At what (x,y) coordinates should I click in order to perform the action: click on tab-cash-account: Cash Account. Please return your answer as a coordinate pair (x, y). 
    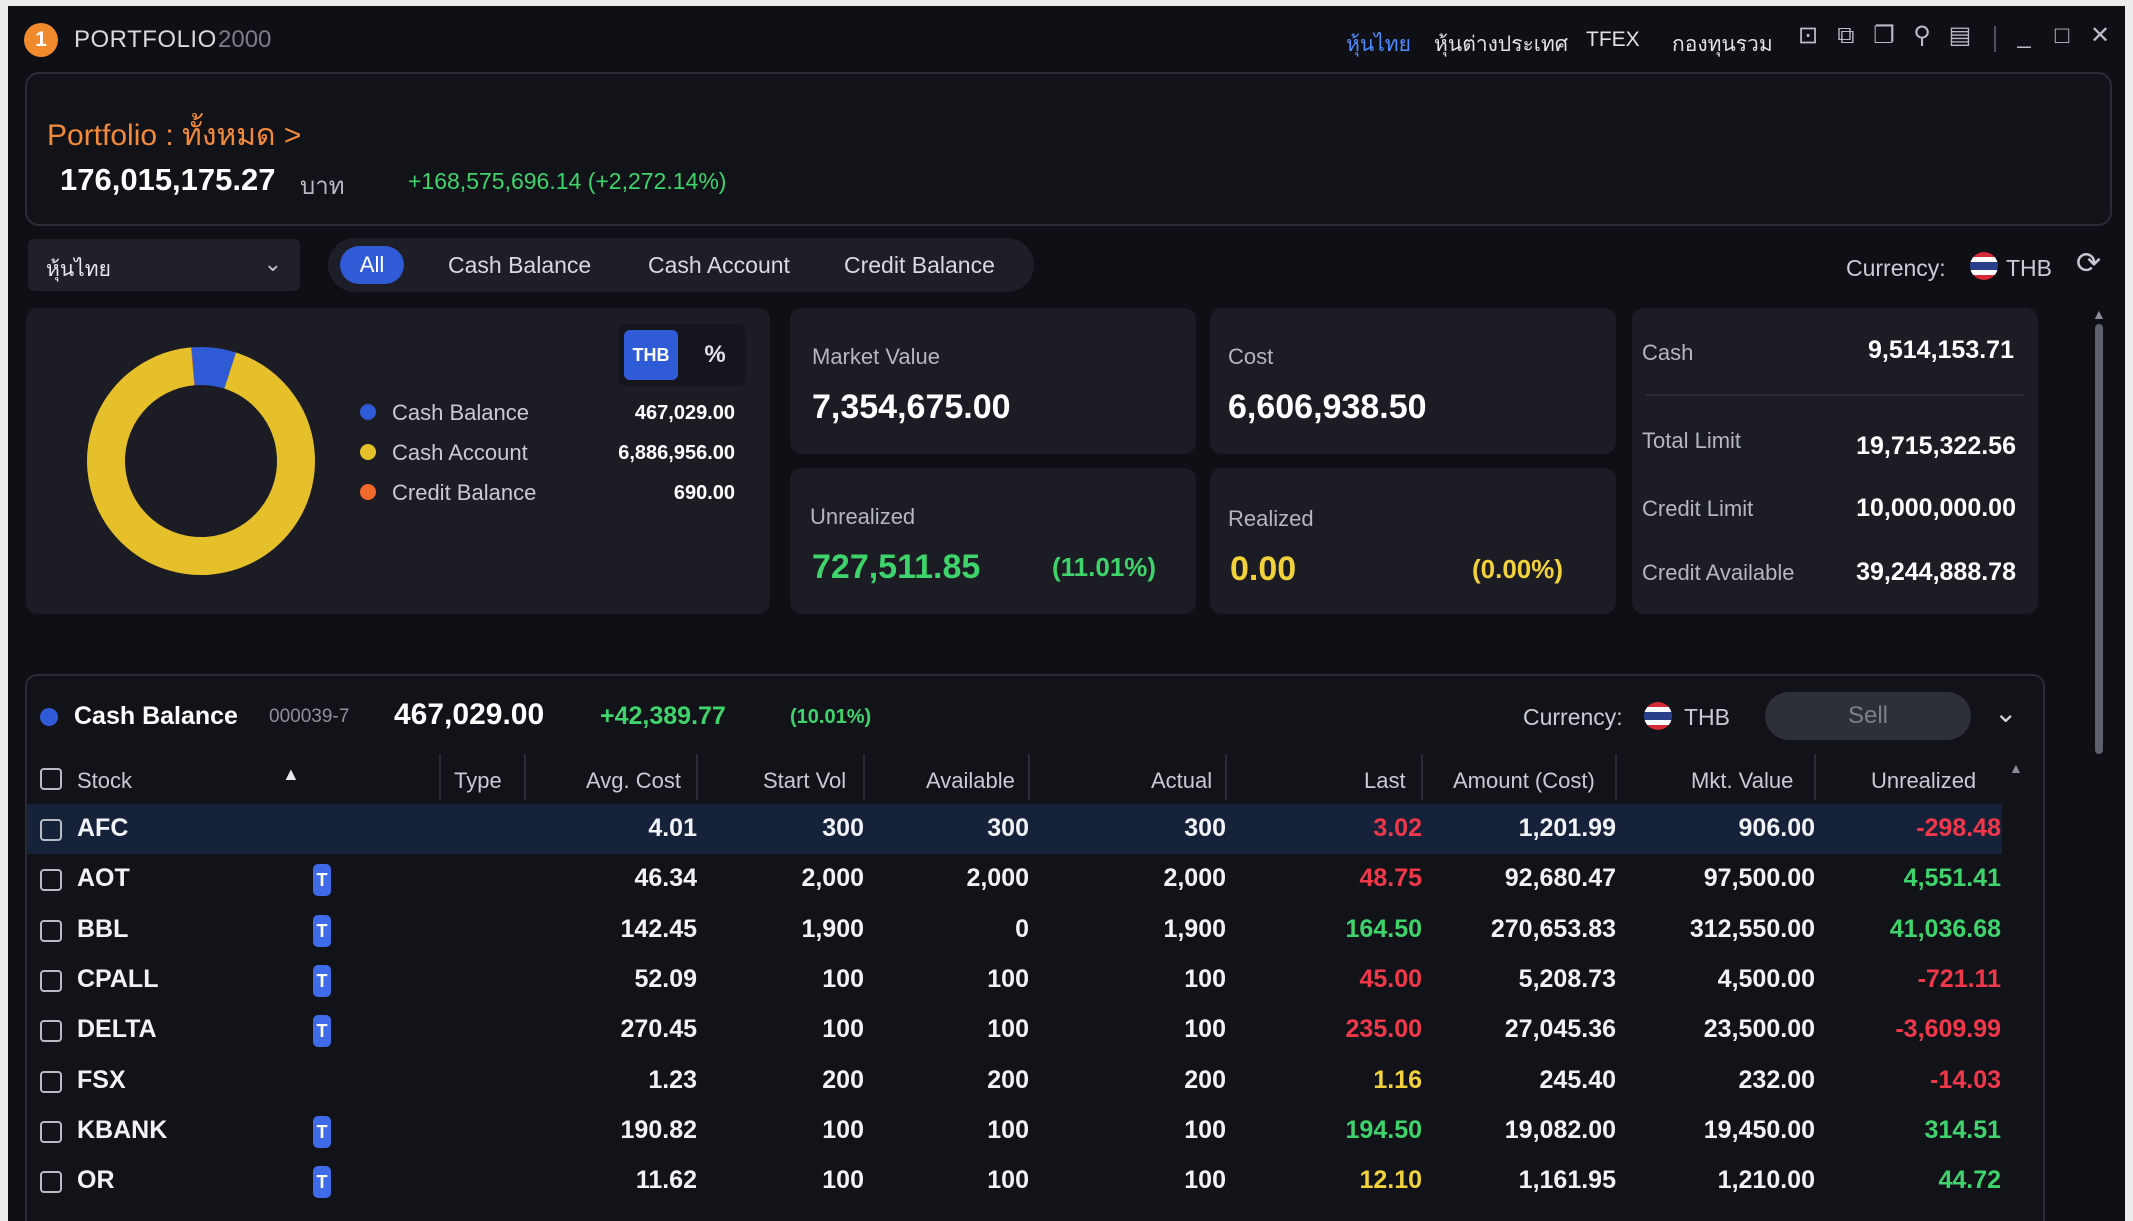
    Looking at the image, I should click on (719, 265).